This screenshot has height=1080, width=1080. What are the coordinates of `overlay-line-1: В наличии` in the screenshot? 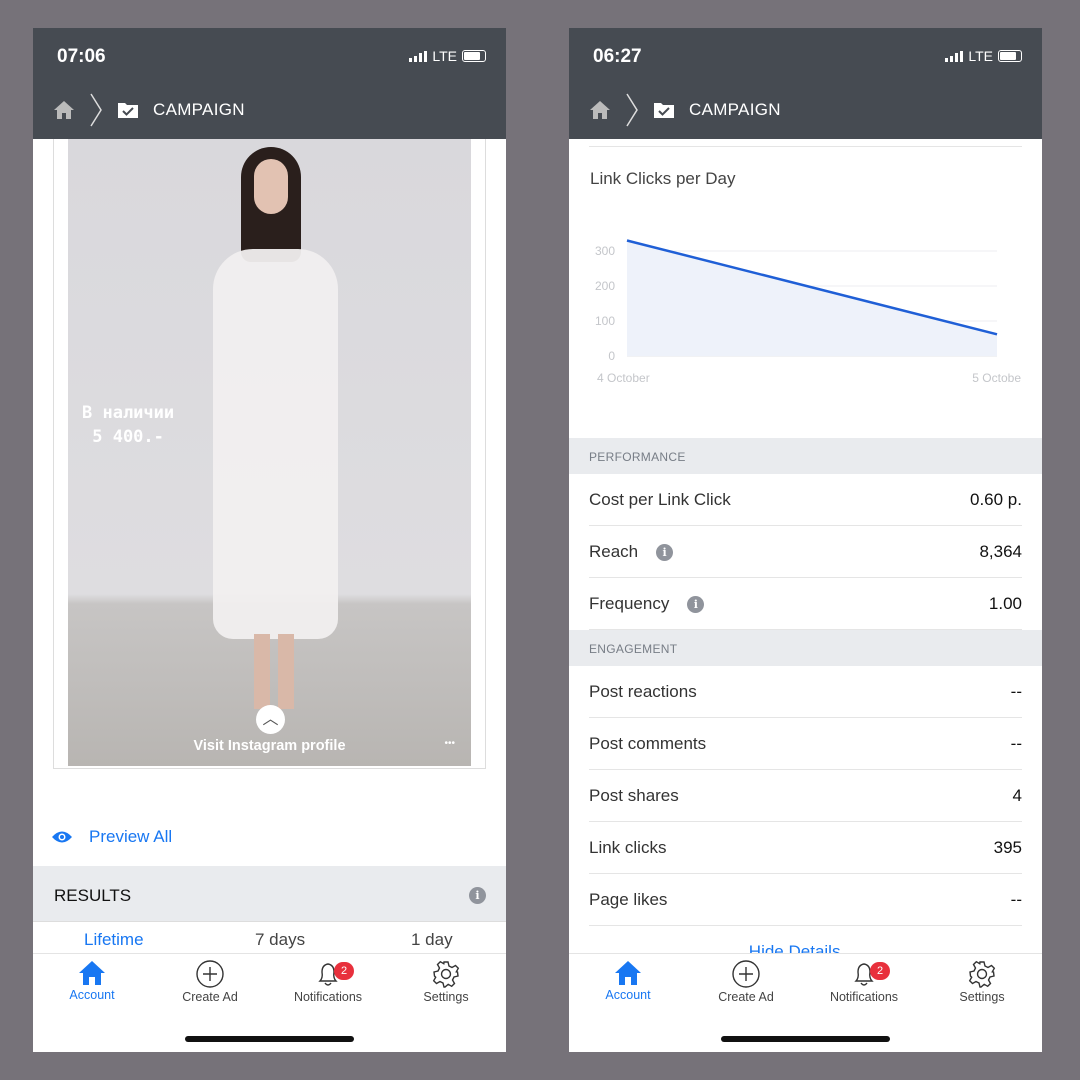 It's located at (128, 413).